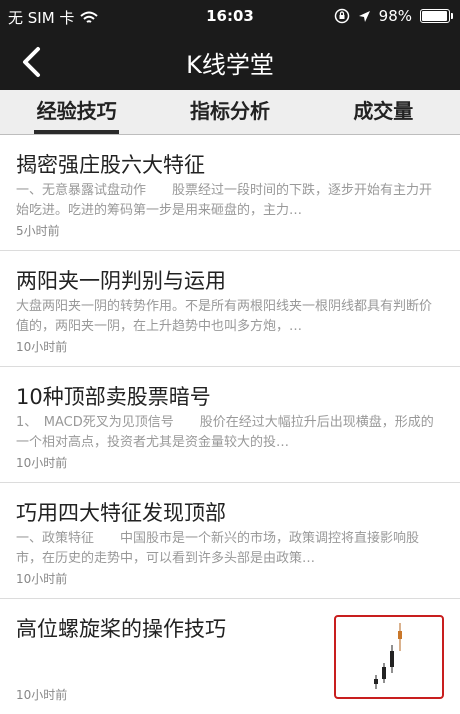 The image size is (460, 714). Describe the element at coordinates (121, 513) in the screenshot. I see `article-title: 巧用四大特征发现顶部` at that location.